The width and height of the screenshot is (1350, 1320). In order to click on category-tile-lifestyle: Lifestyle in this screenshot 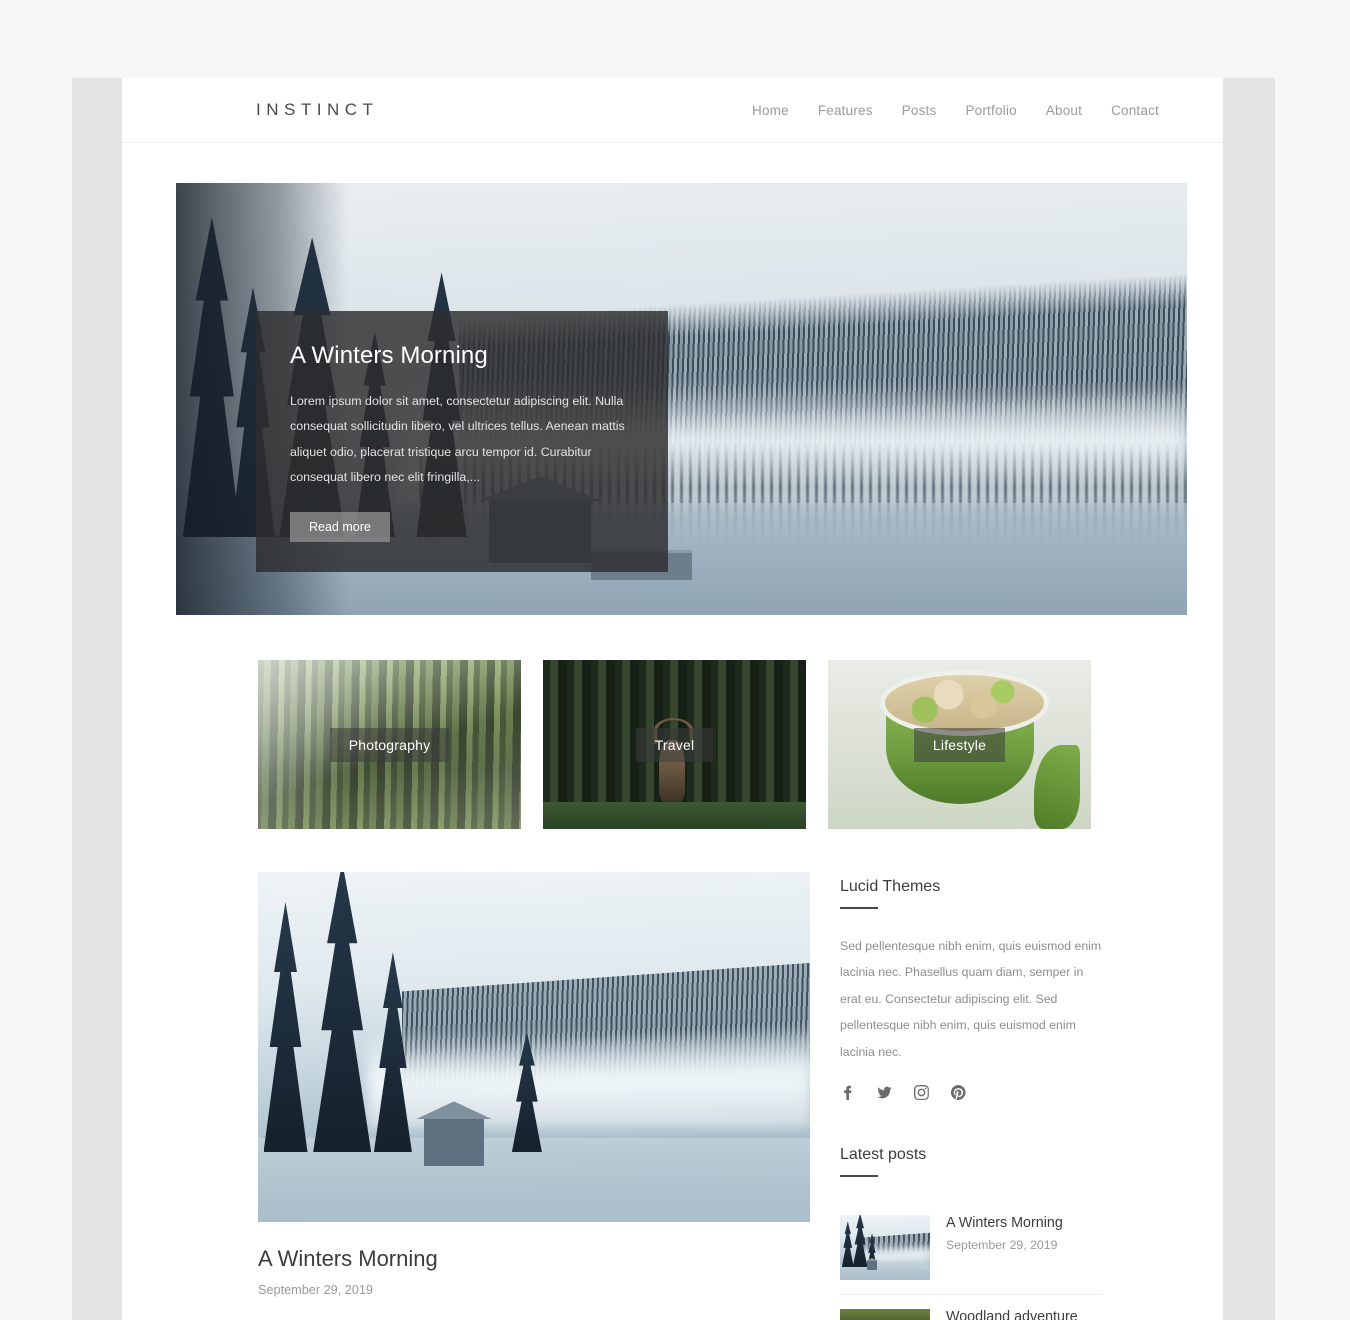, I will do `click(959, 744)`.